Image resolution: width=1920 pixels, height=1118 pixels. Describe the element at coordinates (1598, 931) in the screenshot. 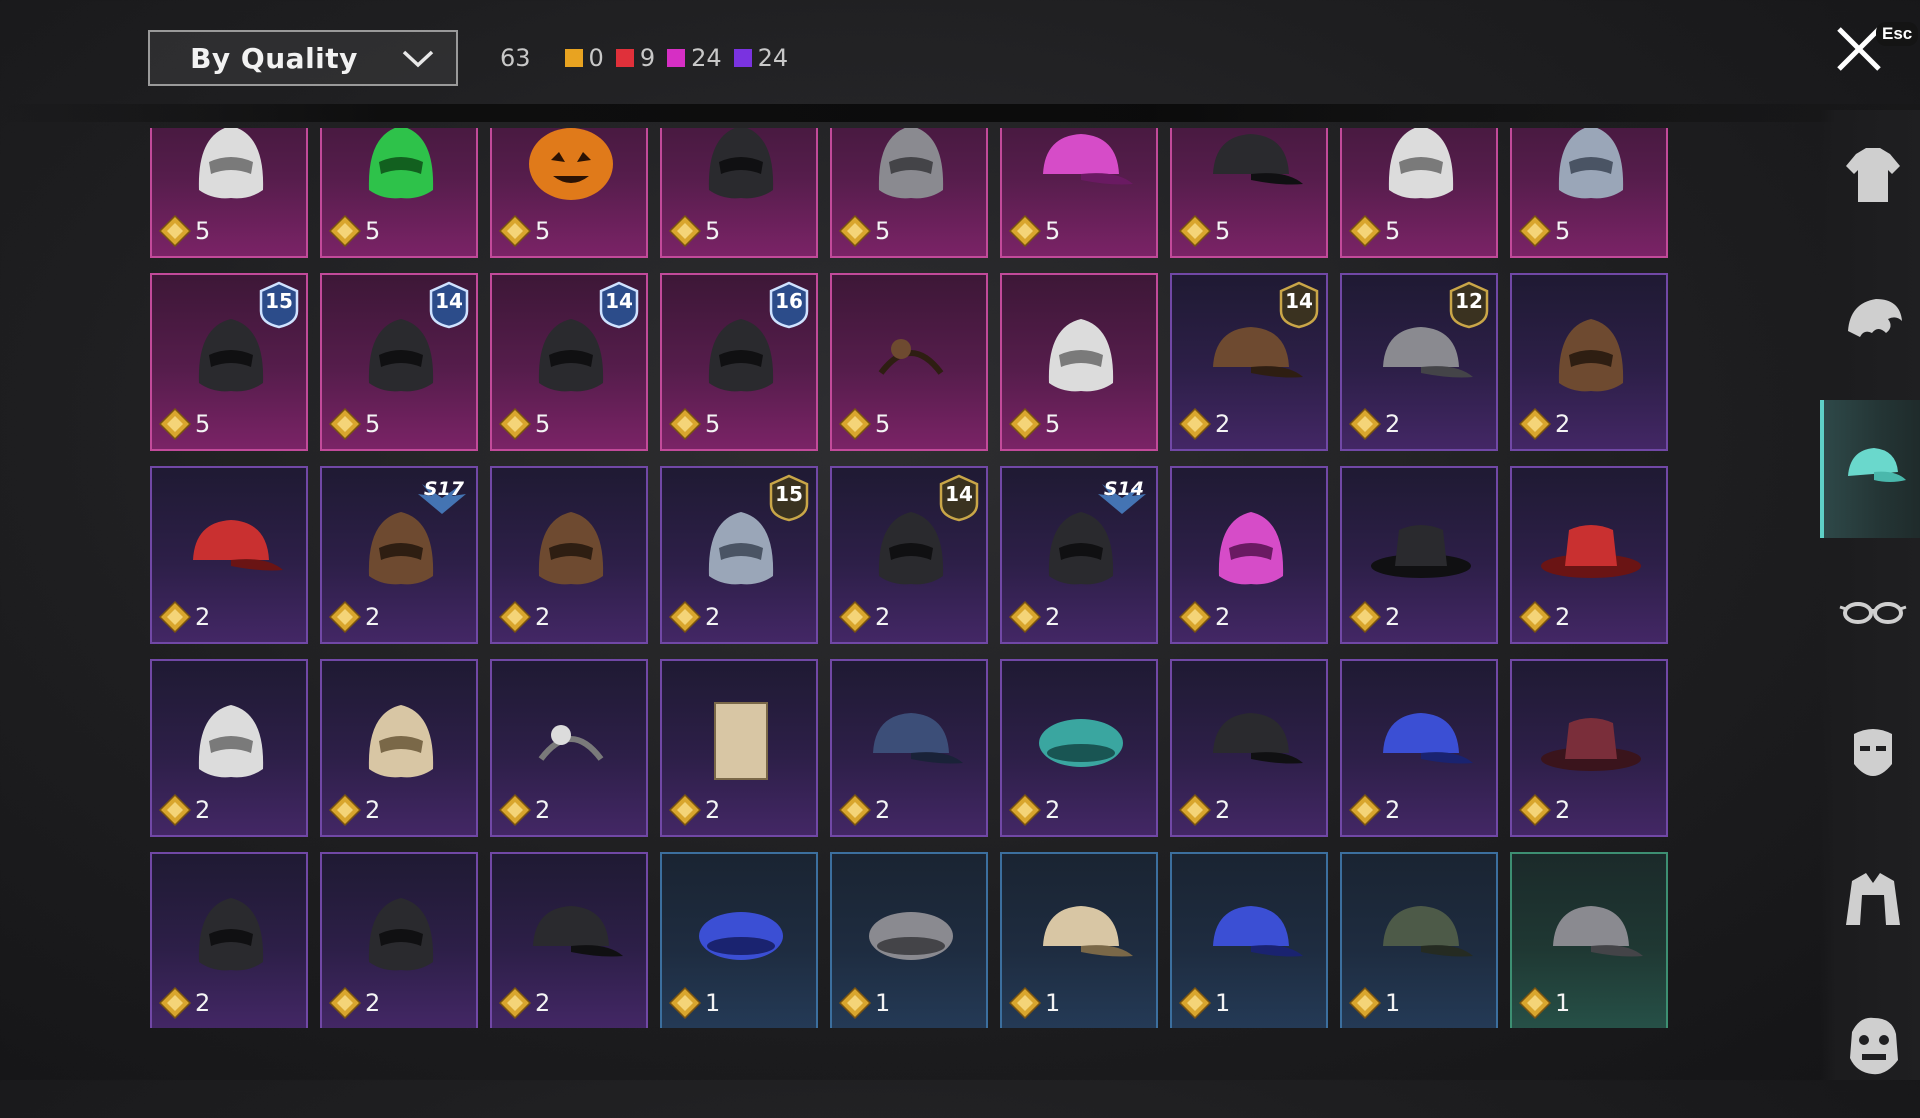

I see `dark-patrol-cap-icon` at that location.